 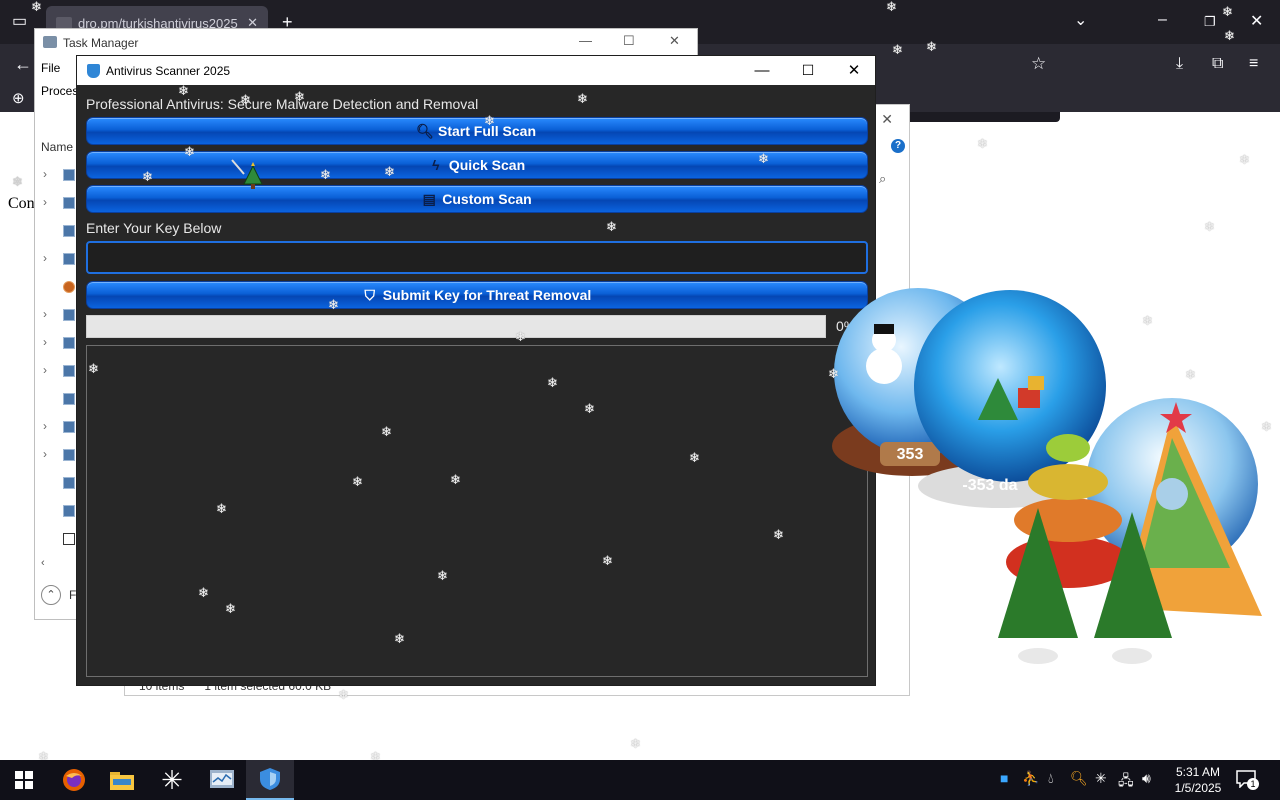 What do you see at coordinates (57, 147) in the screenshot?
I see `column-header-name: Name` at bounding box center [57, 147].